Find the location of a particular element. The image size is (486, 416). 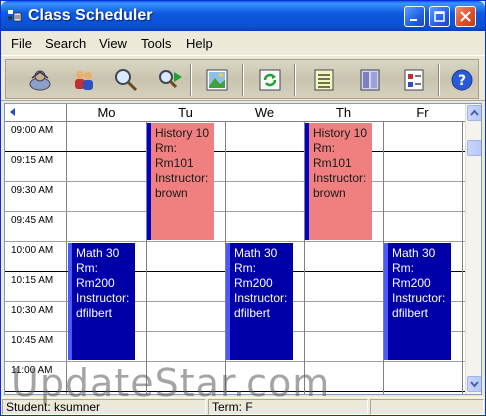

menu-search: Search is located at coordinates (65, 43).